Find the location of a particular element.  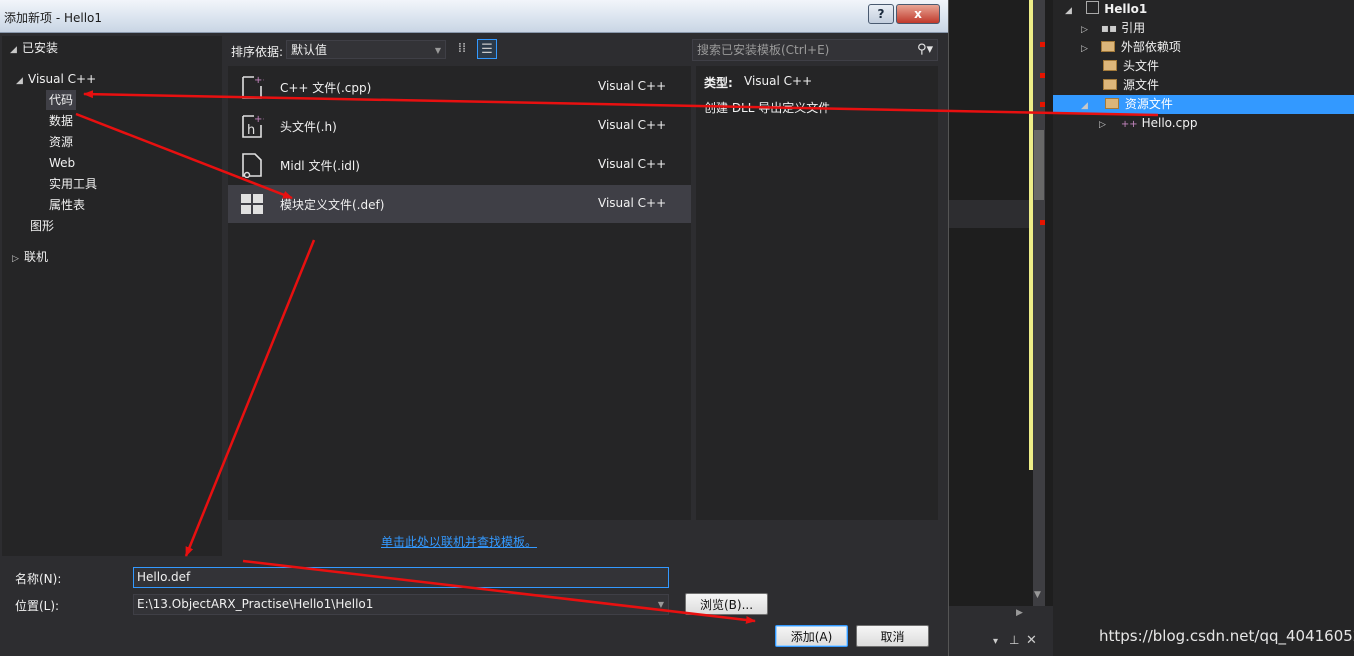

template-item-idl: Midl 文件(.idl) Visual C++ is located at coordinates (459, 165).